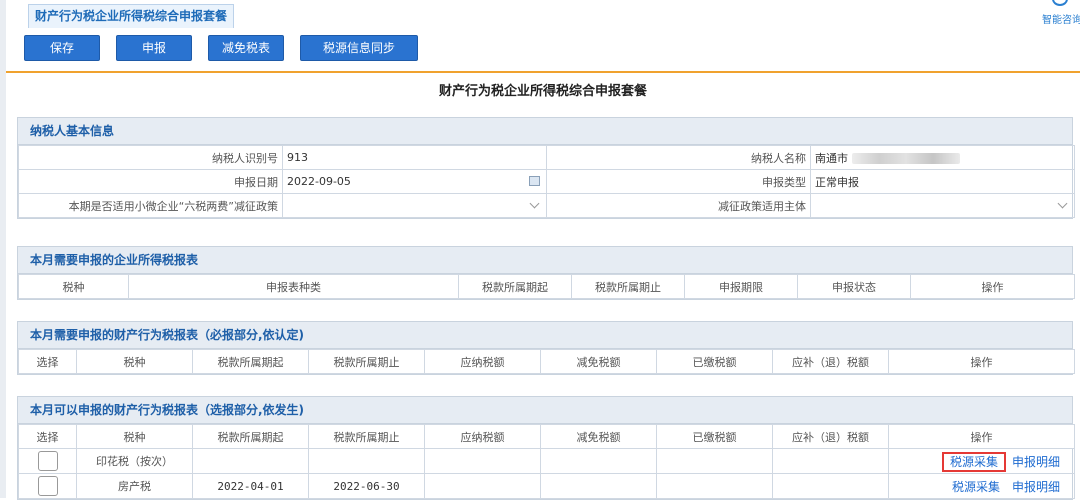 This screenshot has height=500, width=1080. I want to click on policy-select, so click(414, 205).